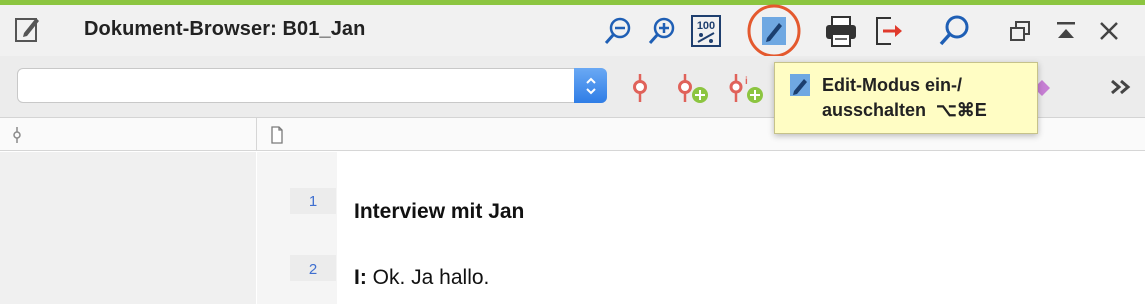 Image resolution: width=1145 pixels, height=304 pixels. I want to click on code-column-icon, so click(17, 135).